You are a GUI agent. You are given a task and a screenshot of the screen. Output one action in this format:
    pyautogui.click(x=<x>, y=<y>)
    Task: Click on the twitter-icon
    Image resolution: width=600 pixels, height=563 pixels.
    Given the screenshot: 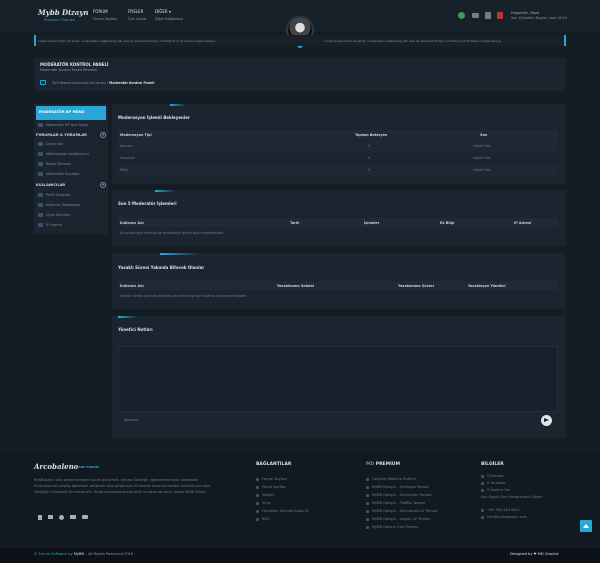 What is the action you would take?
    pyautogui.click(x=50, y=517)
    